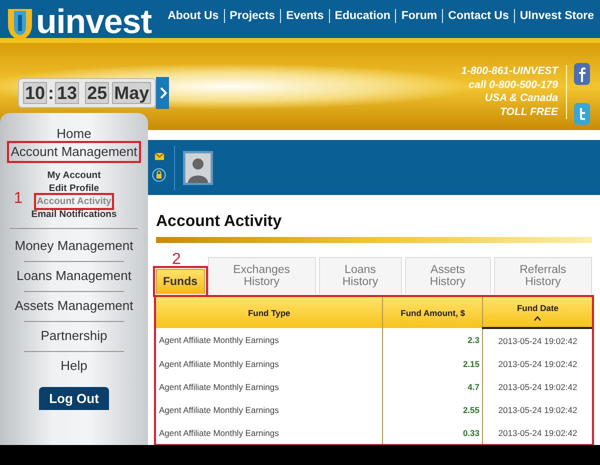  What do you see at coordinates (74, 188) in the screenshot?
I see `sidebar-subitem: Edit Profile` at bounding box center [74, 188].